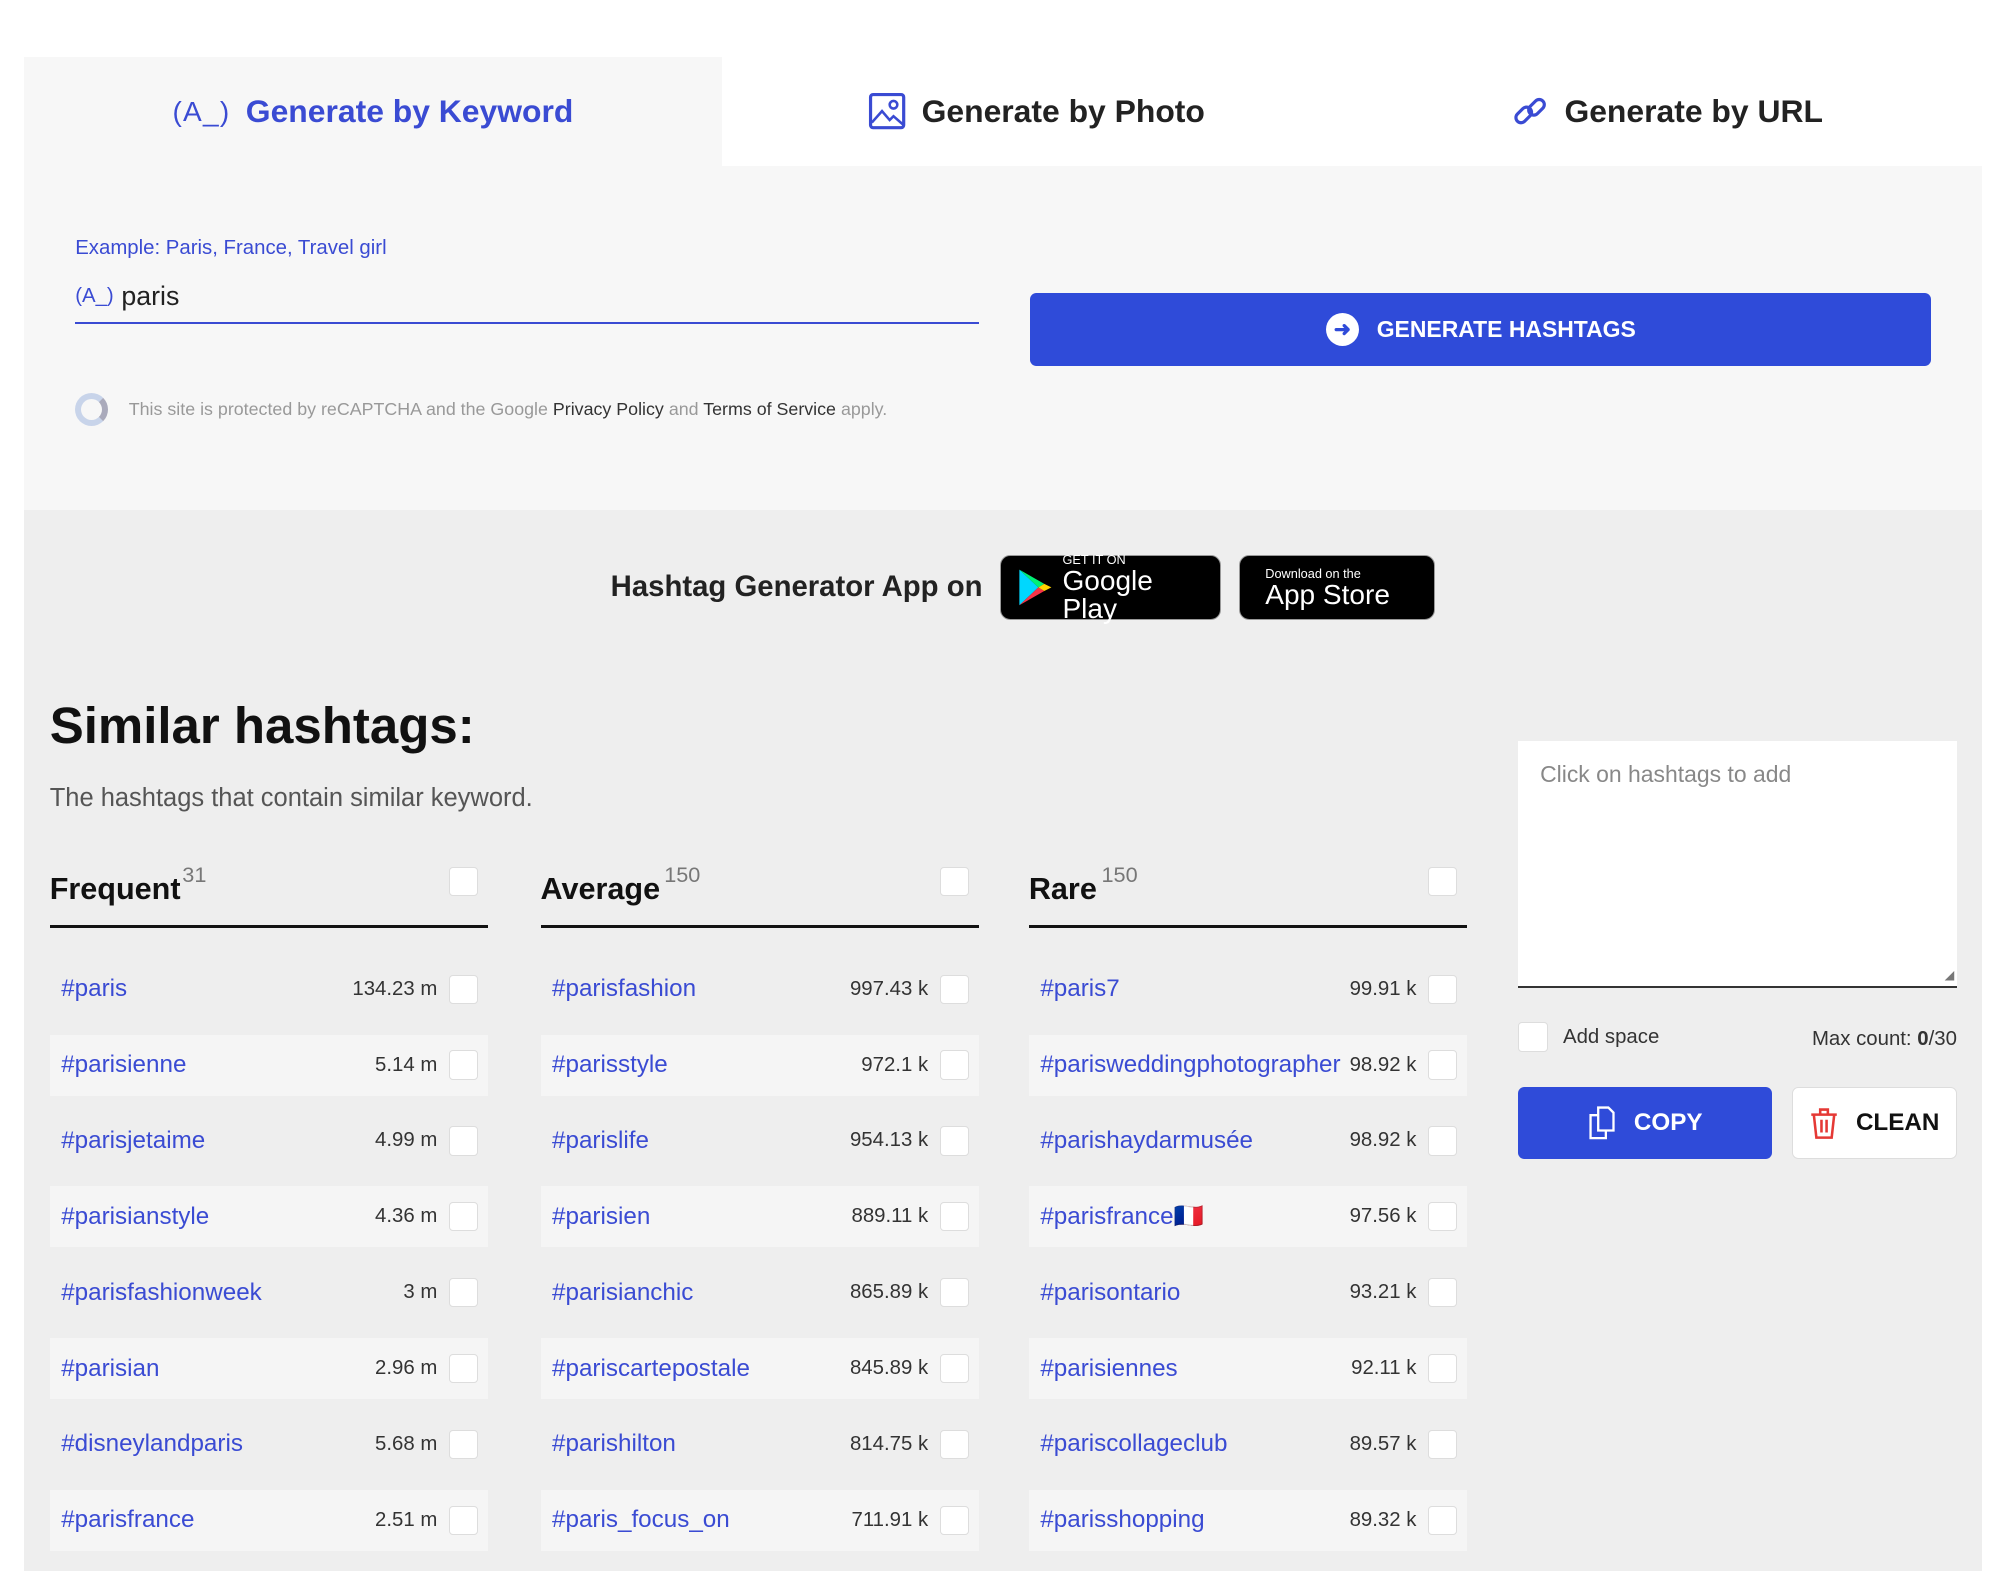 The width and height of the screenshot is (1999, 1571). I want to click on hashtag-row: #parishaydarmusée 98.92 k, so click(1248, 1140).